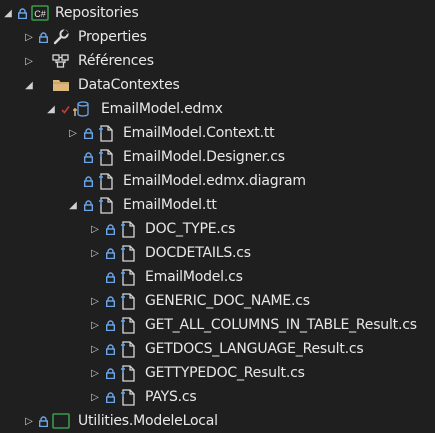 The height and width of the screenshot is (433, 435). I want to click on tree-item-get-all-columns-in-table-result-cs: ▷ GET_ALL_COLUMNS_IN_TABLE_Result.cs, so click(217, 325).